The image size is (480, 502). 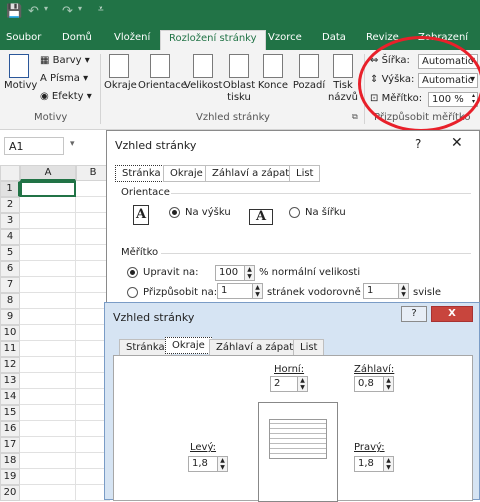 What do you see at coordinates (273, 73) in the screenshot?
I see `konce-button: Konce` at bounding box center [273, 73].